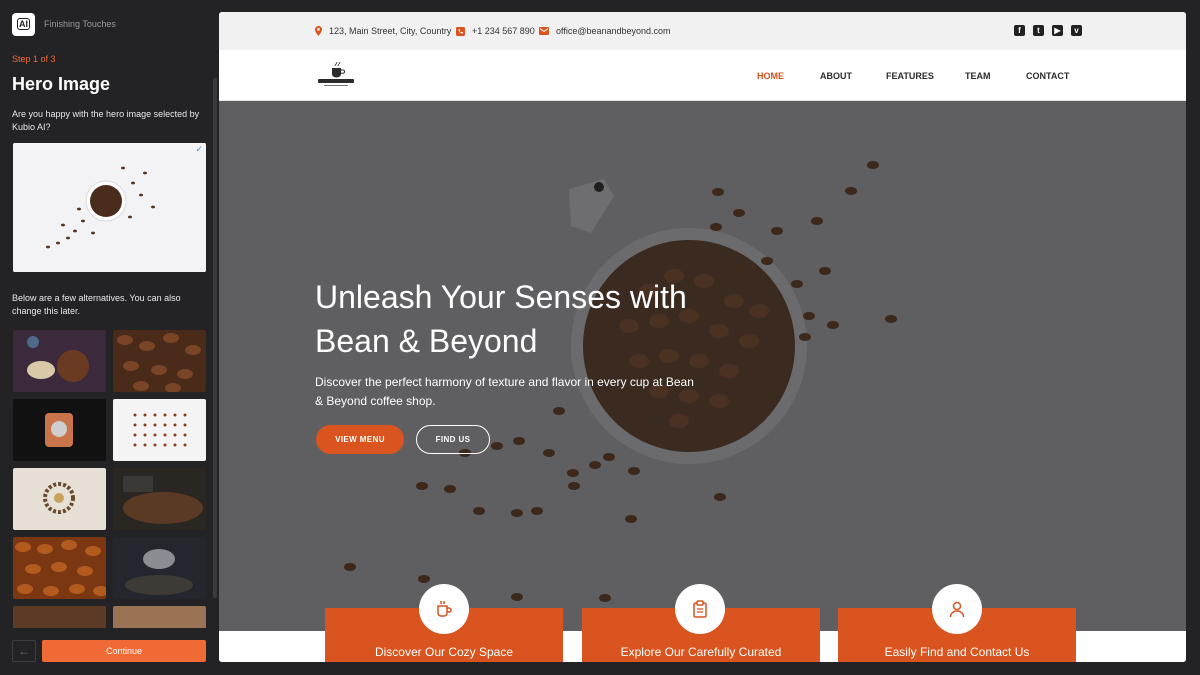 Image resolution: width=1200 pixels, height=675 pixels. What do you see at coordinates (836, 76) in the screenshot?
I see `nav-about: ABOUT` at bounding box center [836, 76].